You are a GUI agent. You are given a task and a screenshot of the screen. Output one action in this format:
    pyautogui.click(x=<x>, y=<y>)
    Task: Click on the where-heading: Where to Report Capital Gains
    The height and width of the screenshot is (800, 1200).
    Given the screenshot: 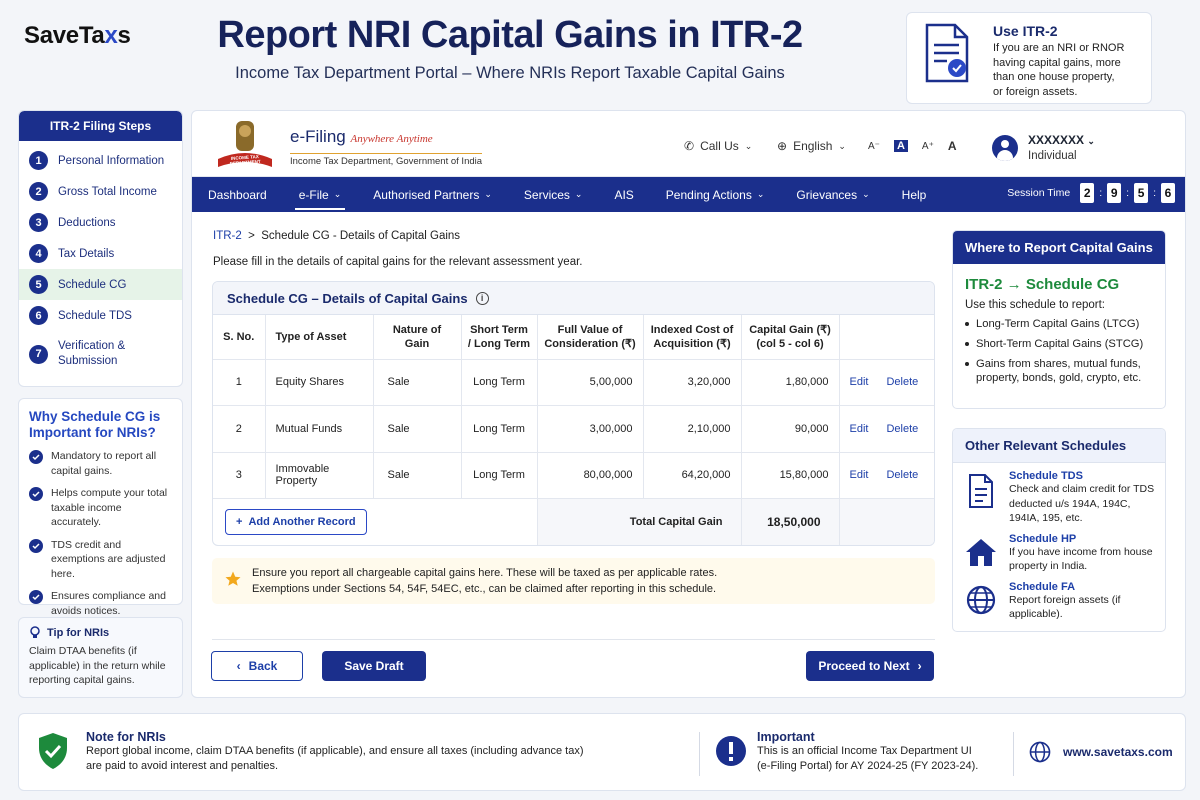 What is the action you would take?
    pyautogui.click(x=1059, y=247)
    